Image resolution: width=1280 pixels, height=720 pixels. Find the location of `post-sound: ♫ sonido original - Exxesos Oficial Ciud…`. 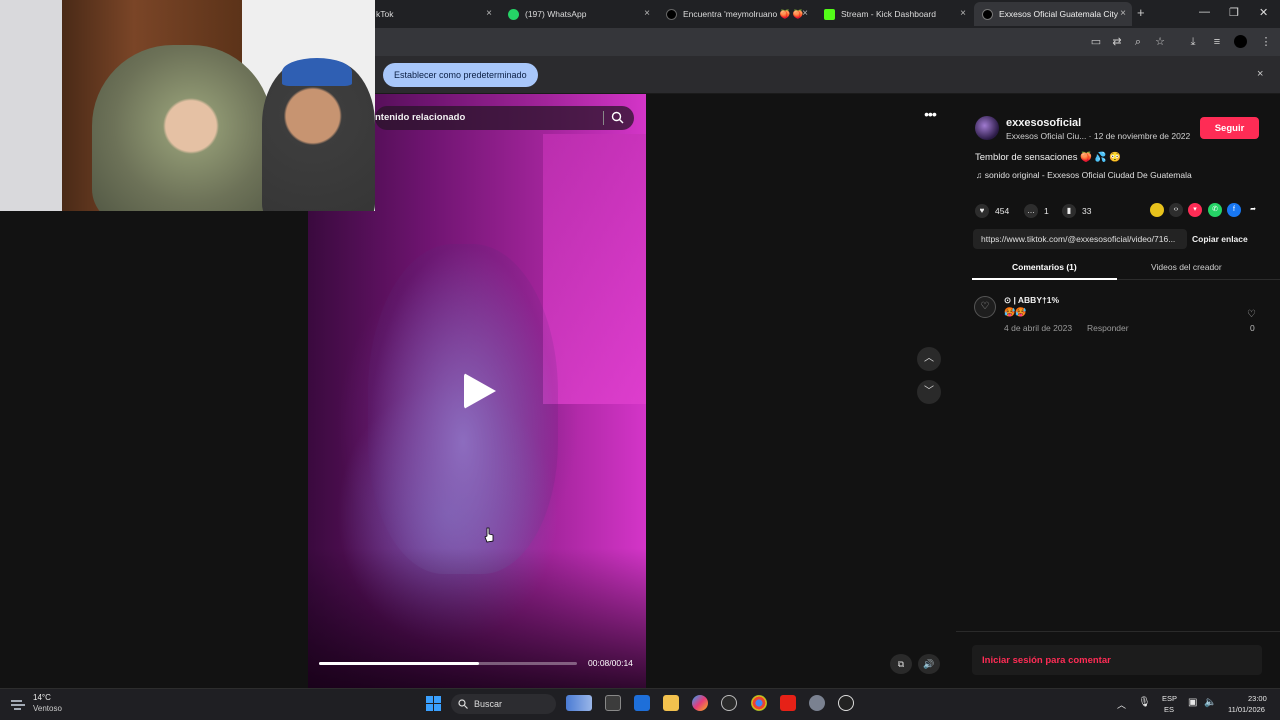

post-sound: ♫ sonido original - Exxesos Oficial Ciud… is located at coordinates (1084, 175).